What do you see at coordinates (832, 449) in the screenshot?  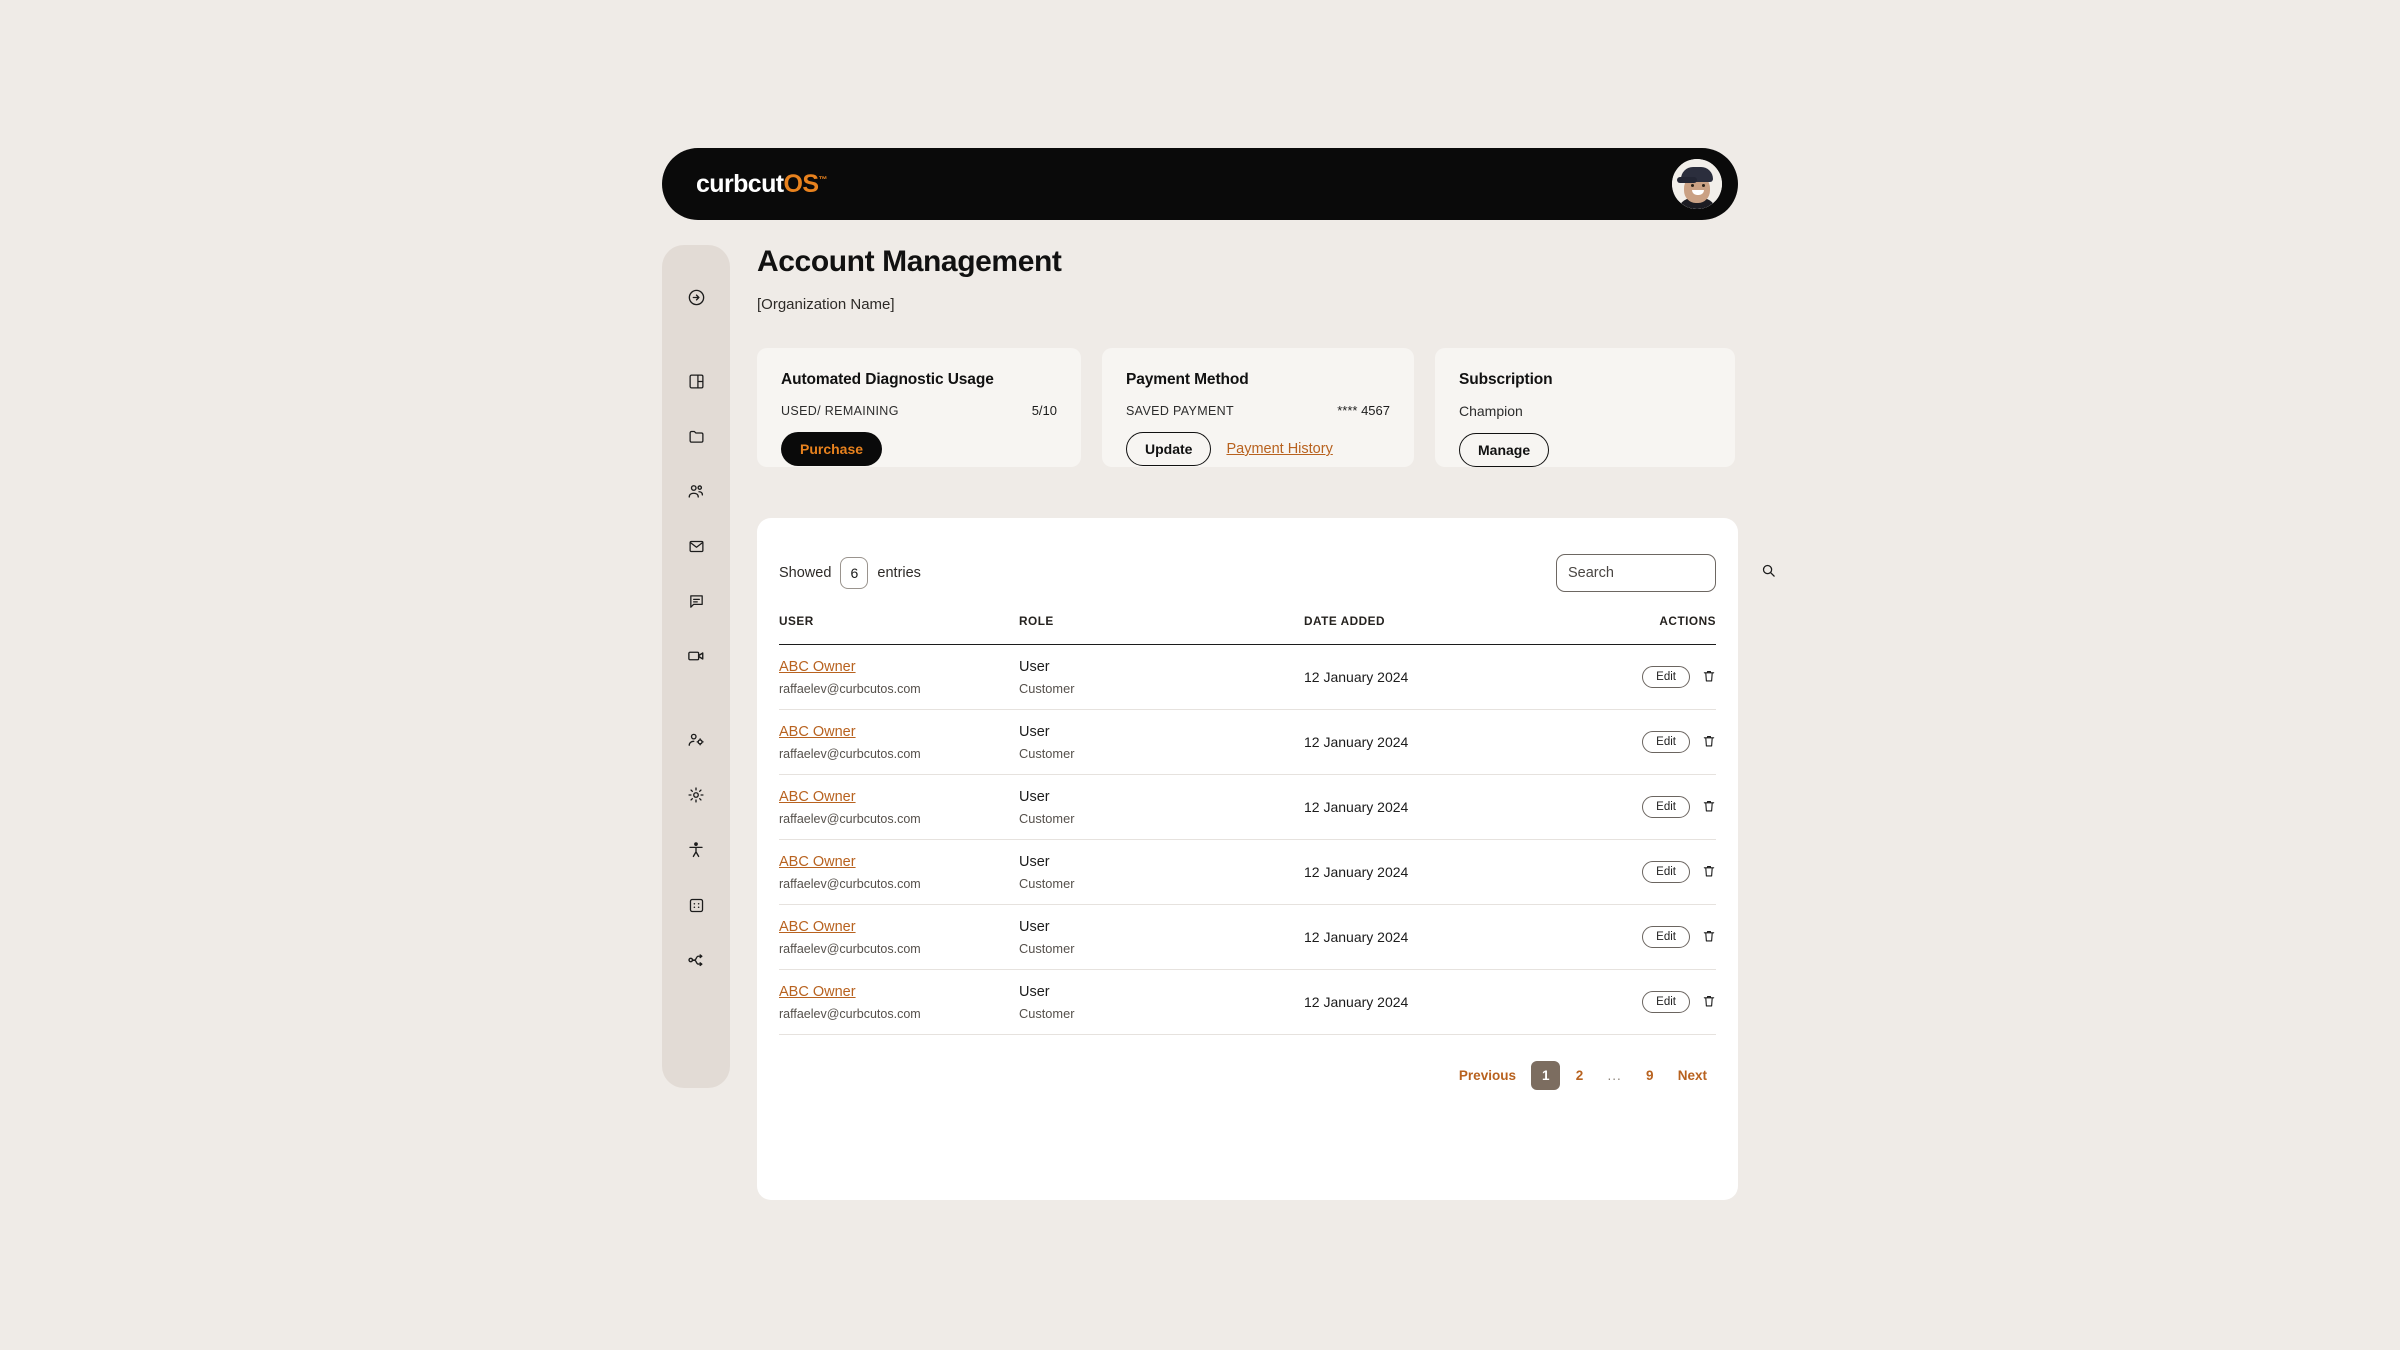 I see `purchase-button: Purchase` at bounding box center [832, 449].